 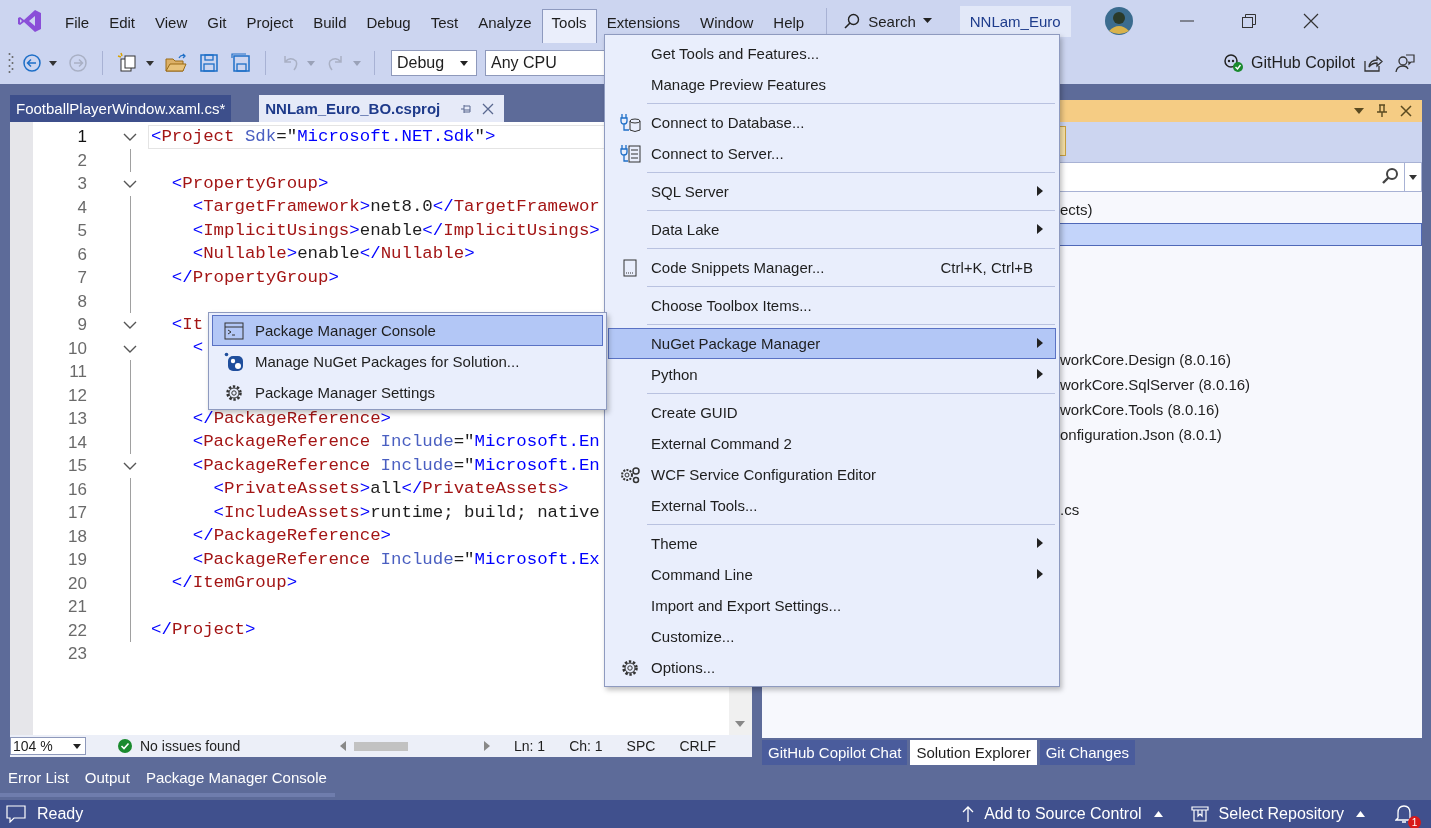 I want to click on settings-icon, so click(x=234, y=392).